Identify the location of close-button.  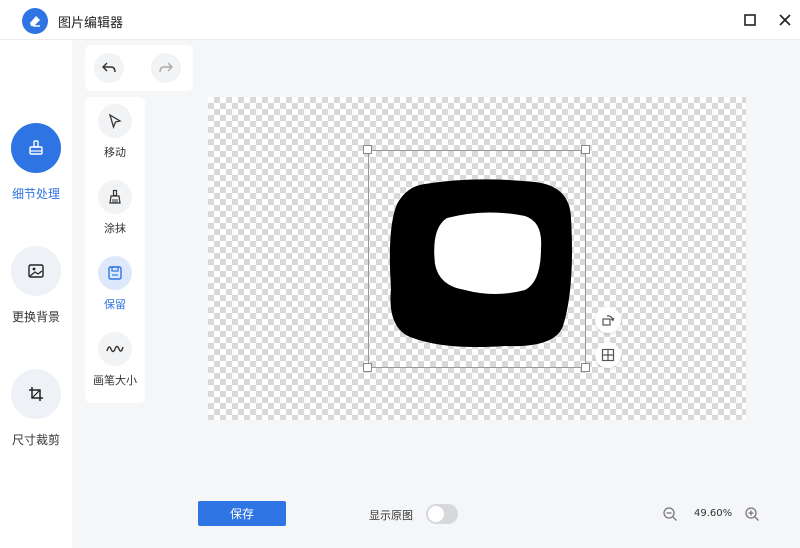
(785, 20).